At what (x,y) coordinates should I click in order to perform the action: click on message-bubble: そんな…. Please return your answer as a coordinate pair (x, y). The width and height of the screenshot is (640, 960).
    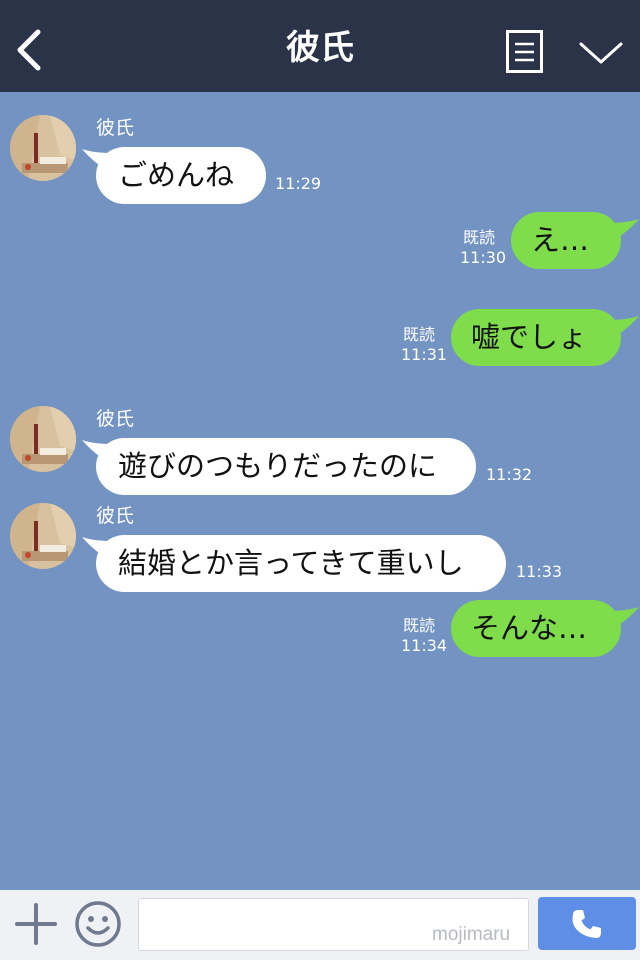
    Looking at the image, I should click on (536, 628).